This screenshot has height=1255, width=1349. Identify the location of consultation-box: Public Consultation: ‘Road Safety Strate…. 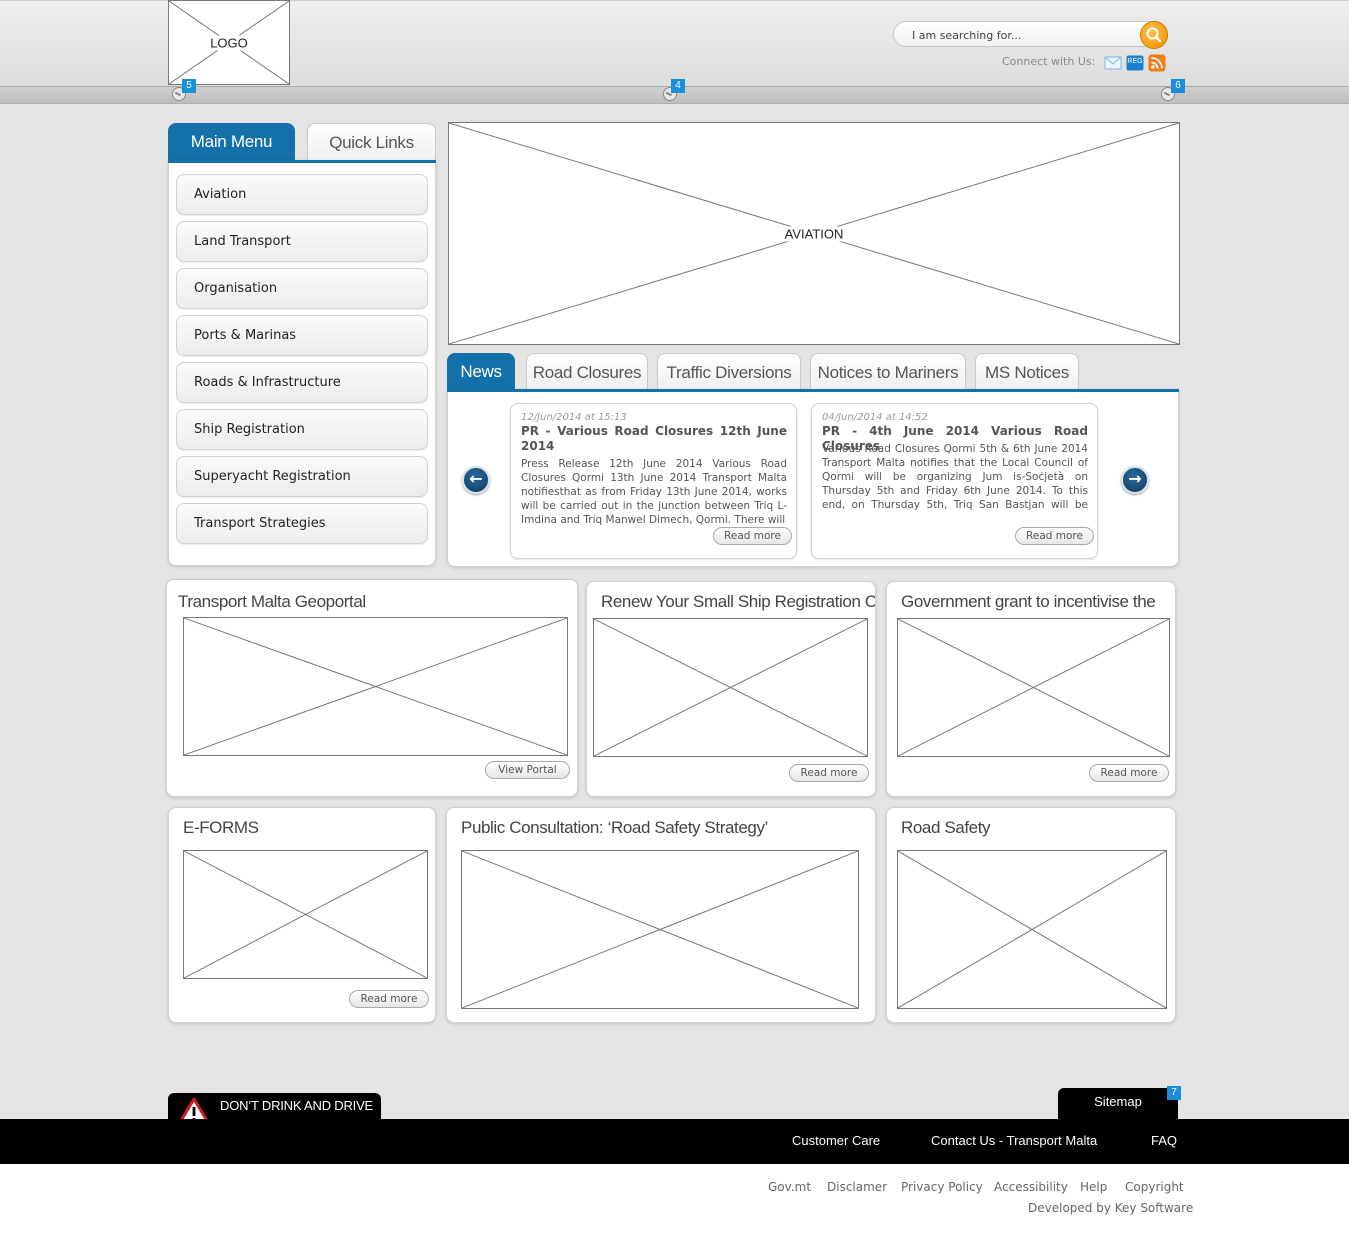
(661, 915).